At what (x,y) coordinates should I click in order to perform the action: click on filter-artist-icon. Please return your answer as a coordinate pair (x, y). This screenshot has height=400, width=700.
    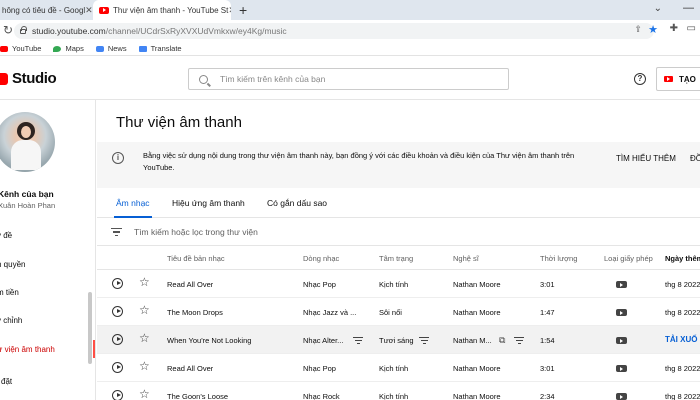
    Looking at the image, I should click on (519, 341).